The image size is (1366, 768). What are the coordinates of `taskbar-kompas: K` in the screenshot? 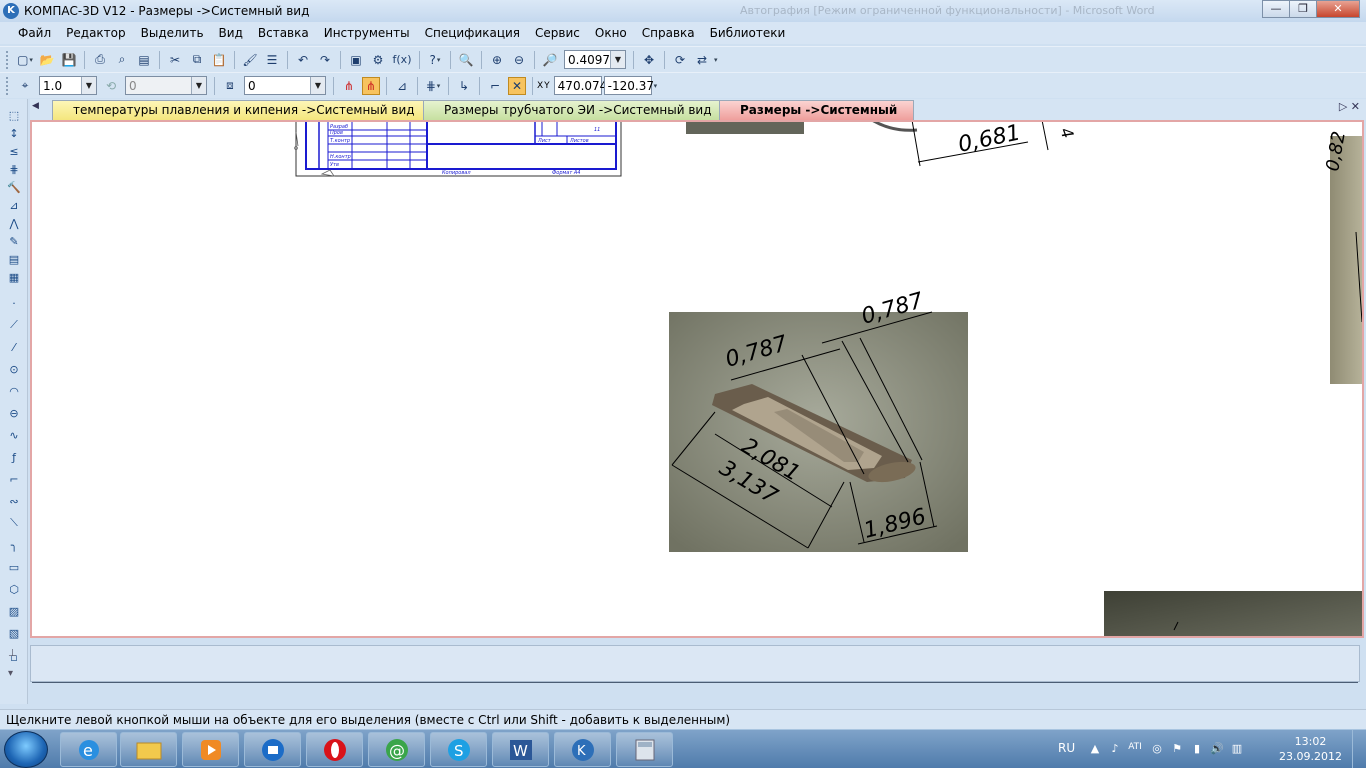 It's located at (582, 749).